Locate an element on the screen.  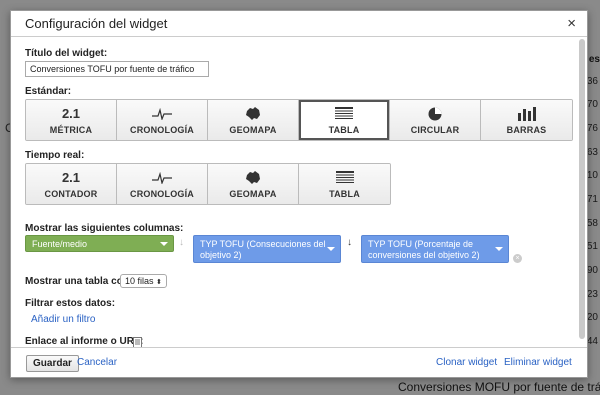
type-label: BARRAS is located at coordinates (526, 129).